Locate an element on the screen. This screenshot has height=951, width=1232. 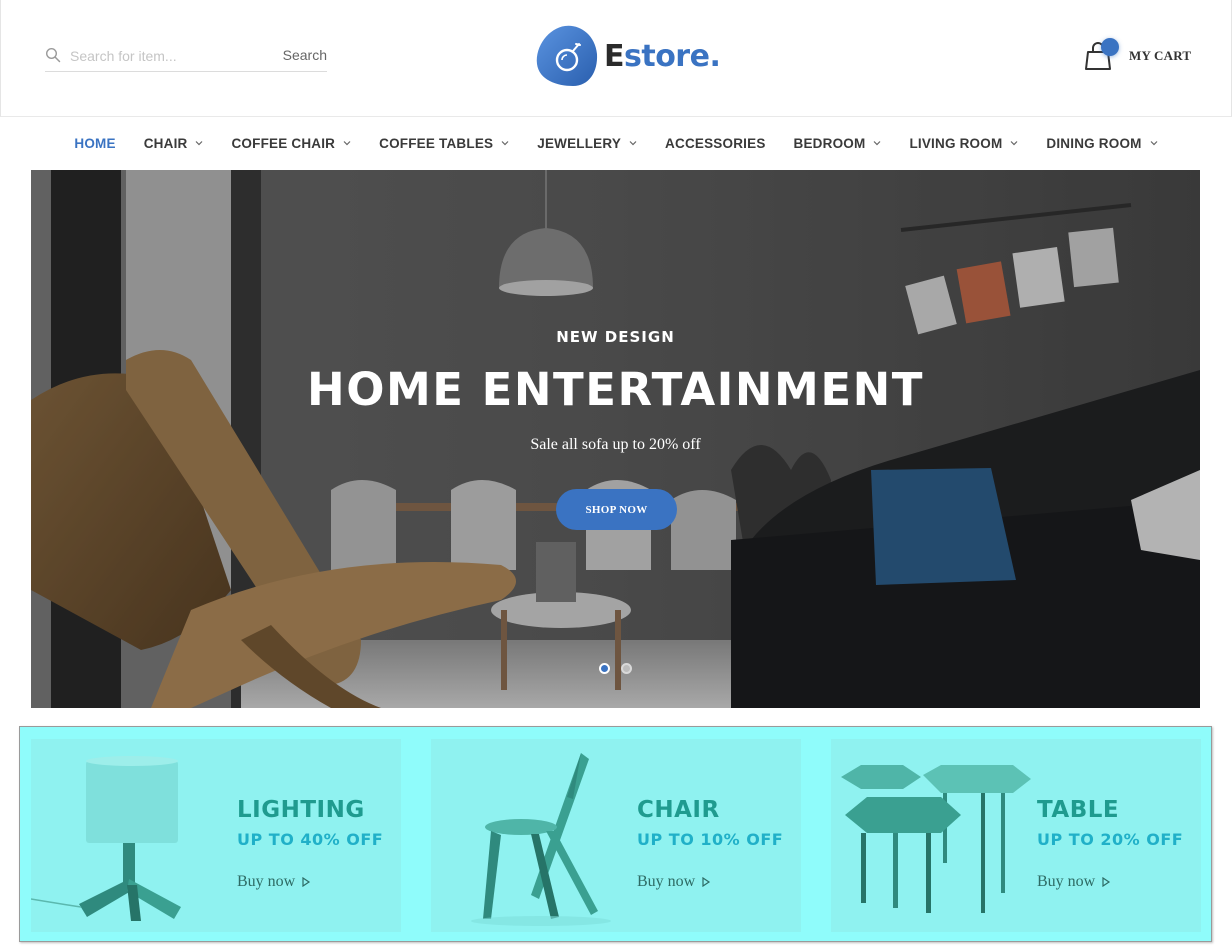
slider-pagination is located at coordinates (621, 668).